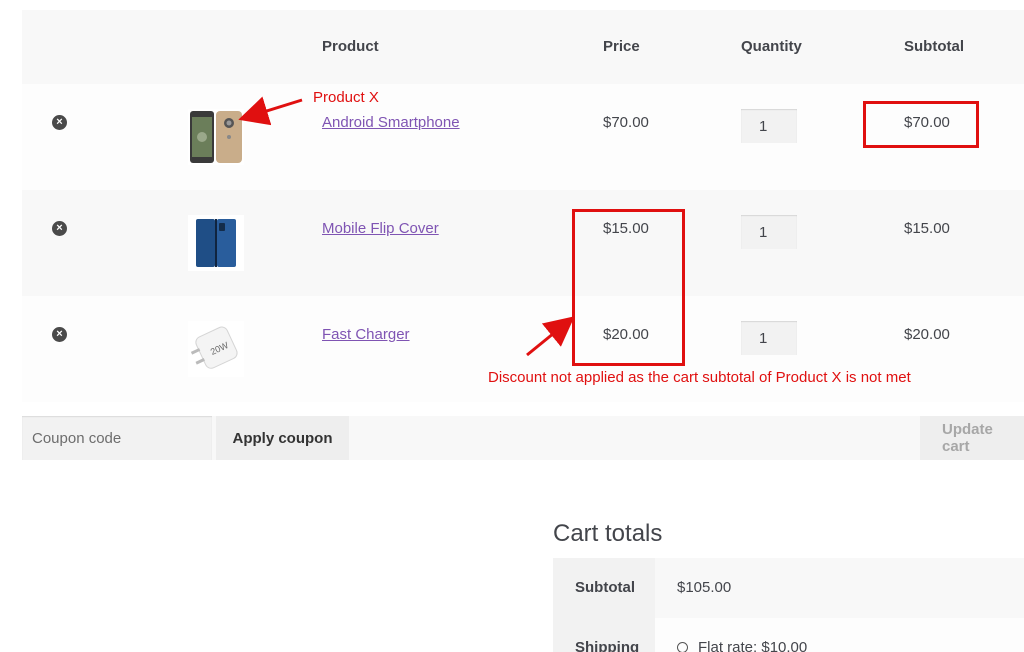 The image size is (1024, 652). Describe the element at coordinates (270, 111) in the screenshot. I see `arrow-to-smartphone` at that location.